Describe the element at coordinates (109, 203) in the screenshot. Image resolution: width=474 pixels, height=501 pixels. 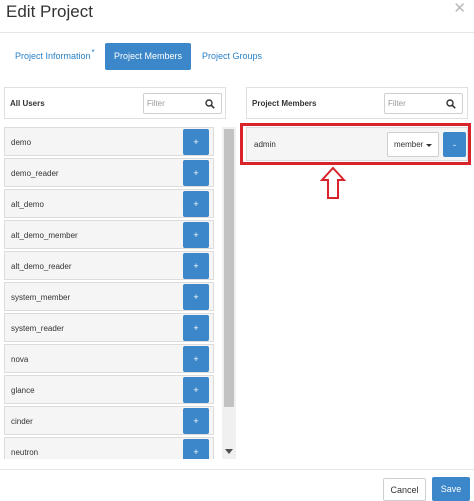
I see `user-row: alt_demo +` at that location.